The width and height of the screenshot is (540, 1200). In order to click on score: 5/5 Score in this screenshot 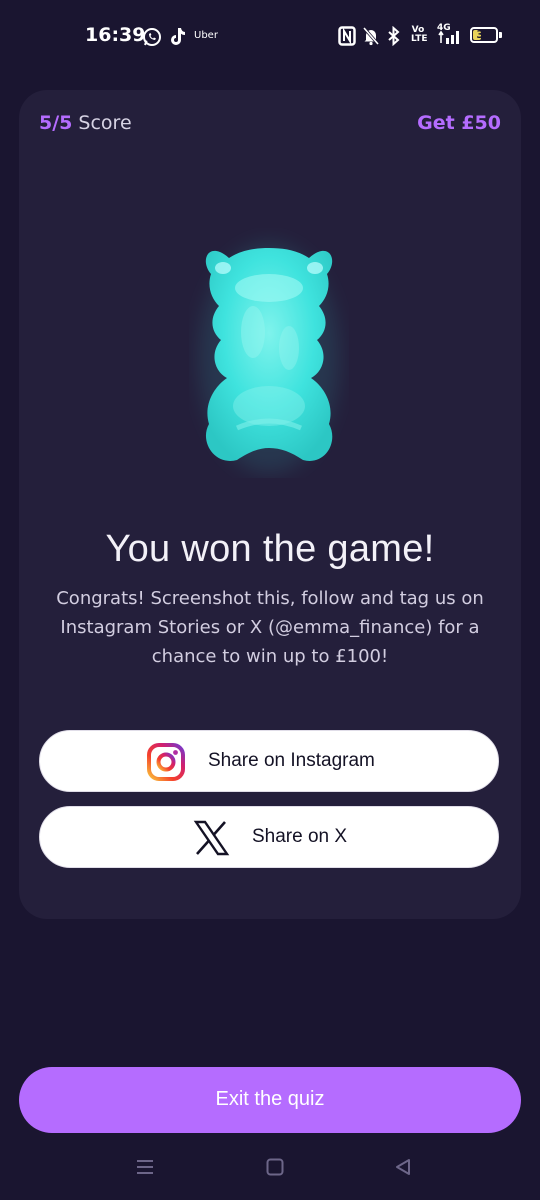, I will do `click(85, 123)`.